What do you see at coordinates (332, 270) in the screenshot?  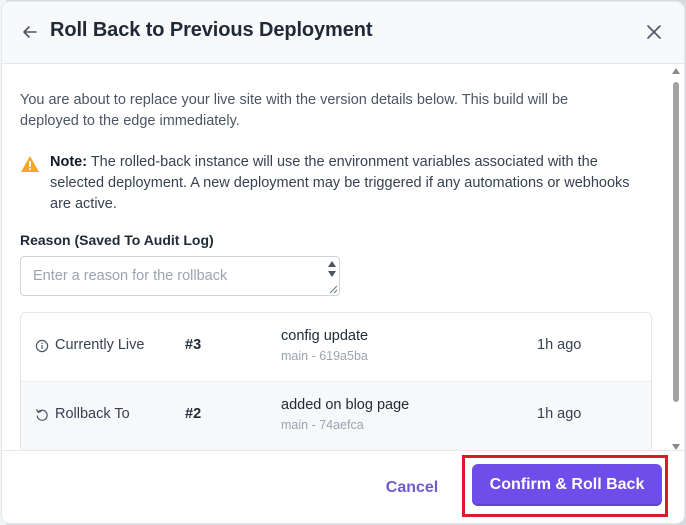 I see `spinner-arrows-icon` at bounding box center [332, 270].